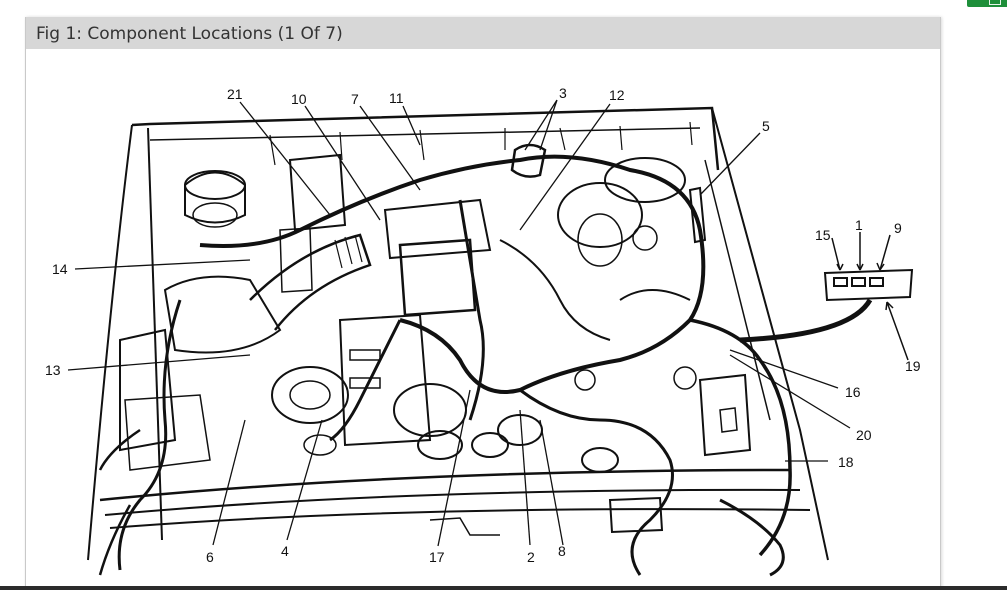 The height and width of the screenshot is (590, 1007). Describe the element at coordinates (859, 225) in the screenshot. I see `callout-1: 1` at that location.